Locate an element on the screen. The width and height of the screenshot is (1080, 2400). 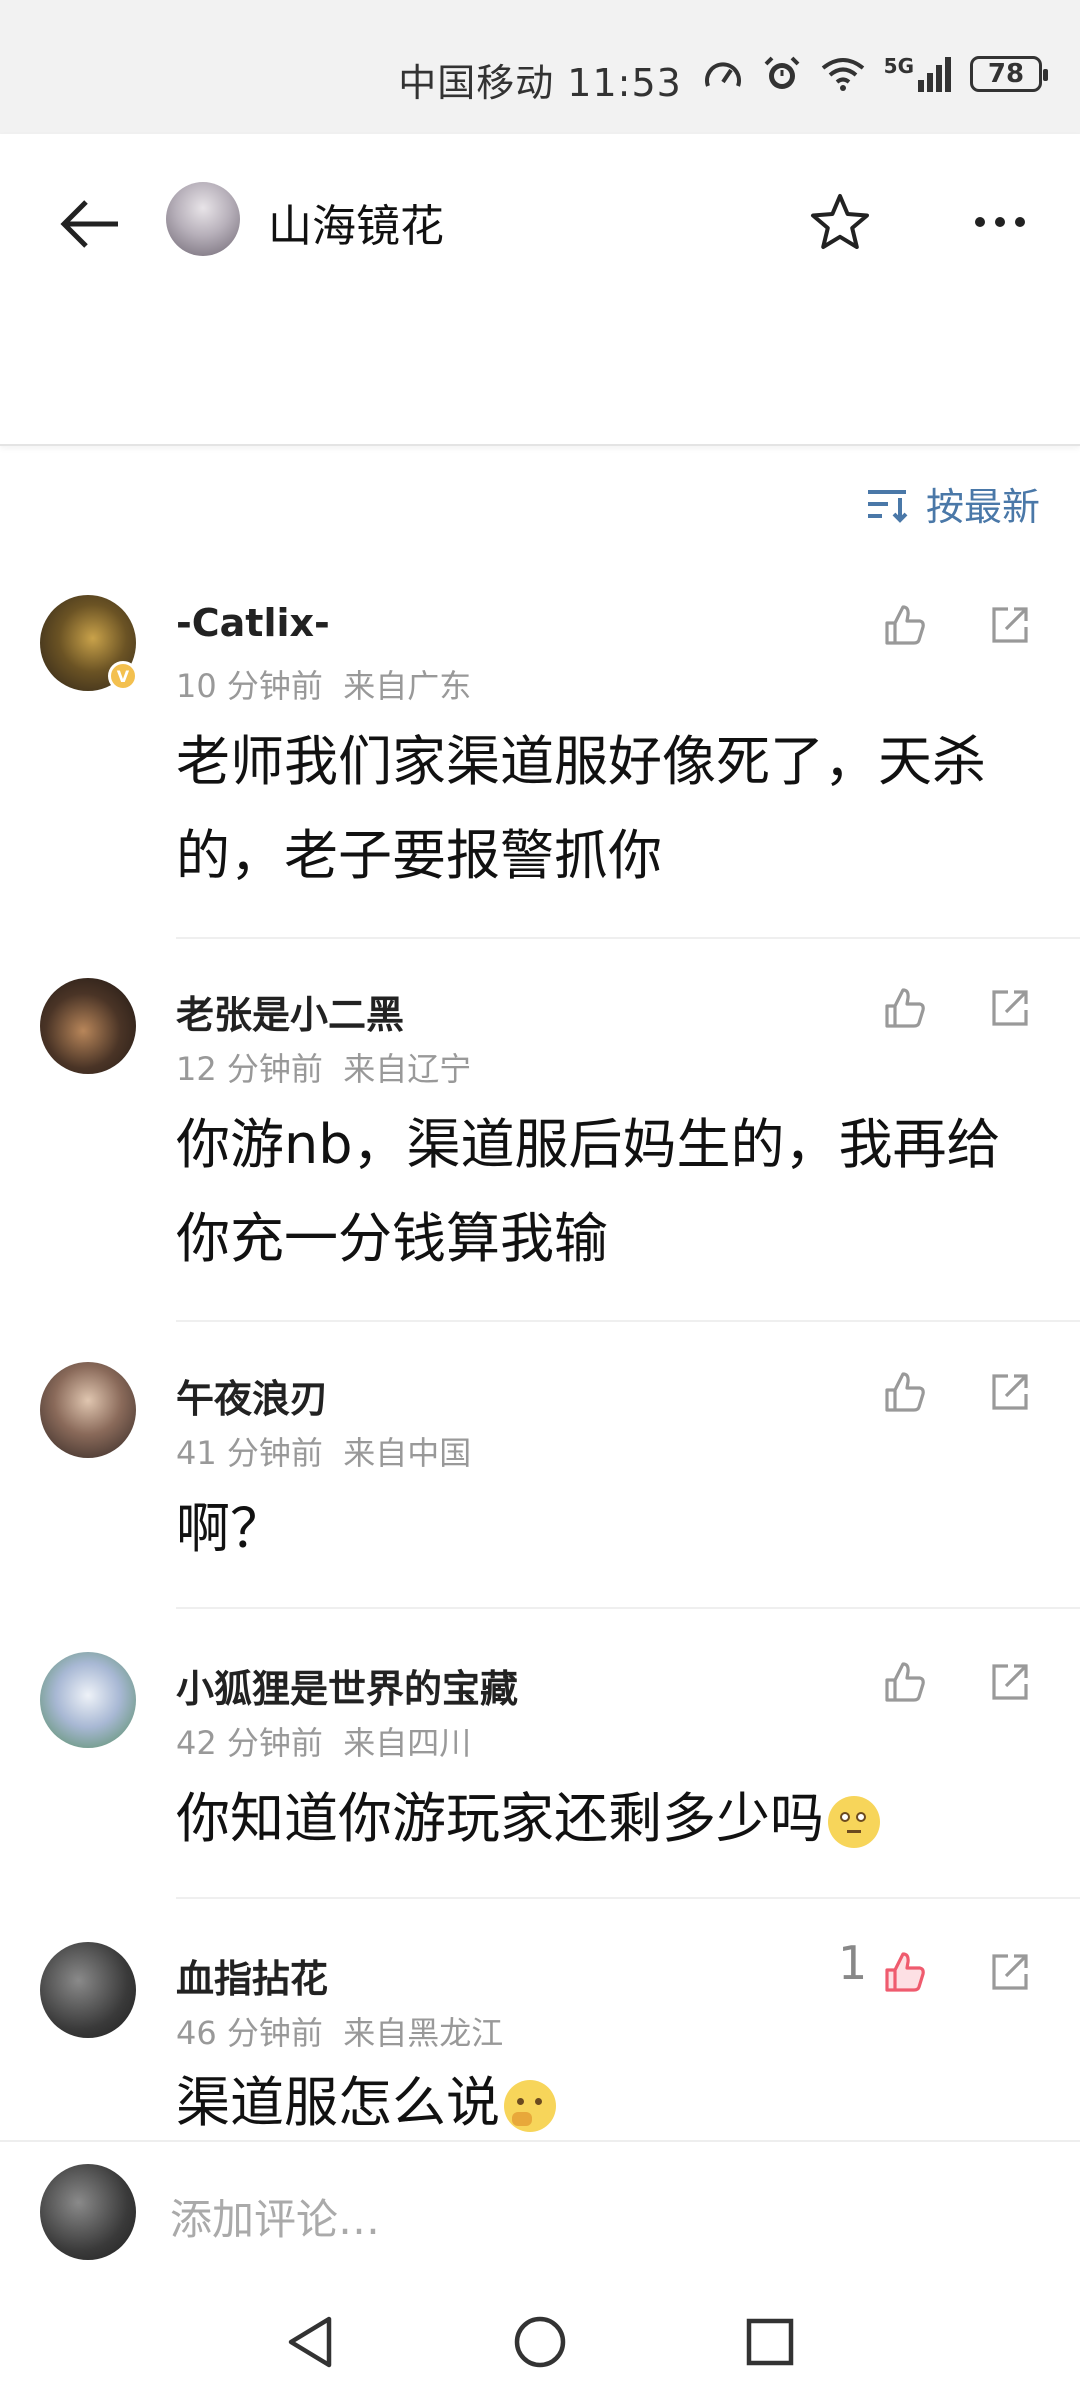
square-recents-icon is located at coordinates (770, 2342).